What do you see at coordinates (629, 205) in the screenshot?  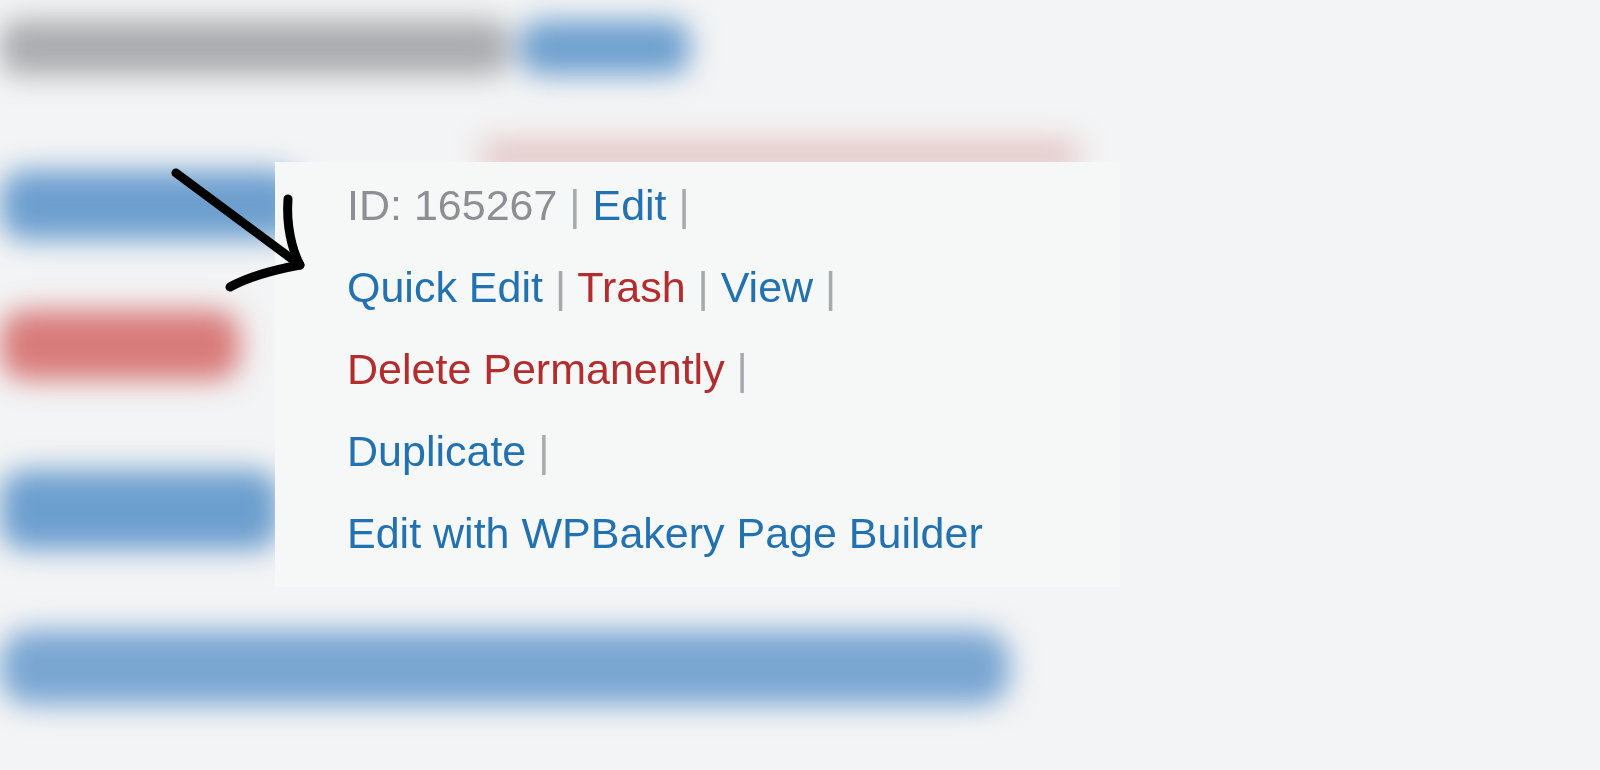 I see `action-link: Edit` at bounding box center [629, 205].